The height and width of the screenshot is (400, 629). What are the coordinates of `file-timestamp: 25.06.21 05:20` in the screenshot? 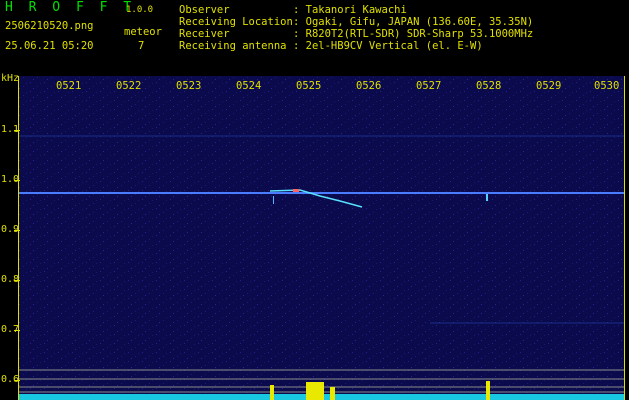 It's located at (49, 46).